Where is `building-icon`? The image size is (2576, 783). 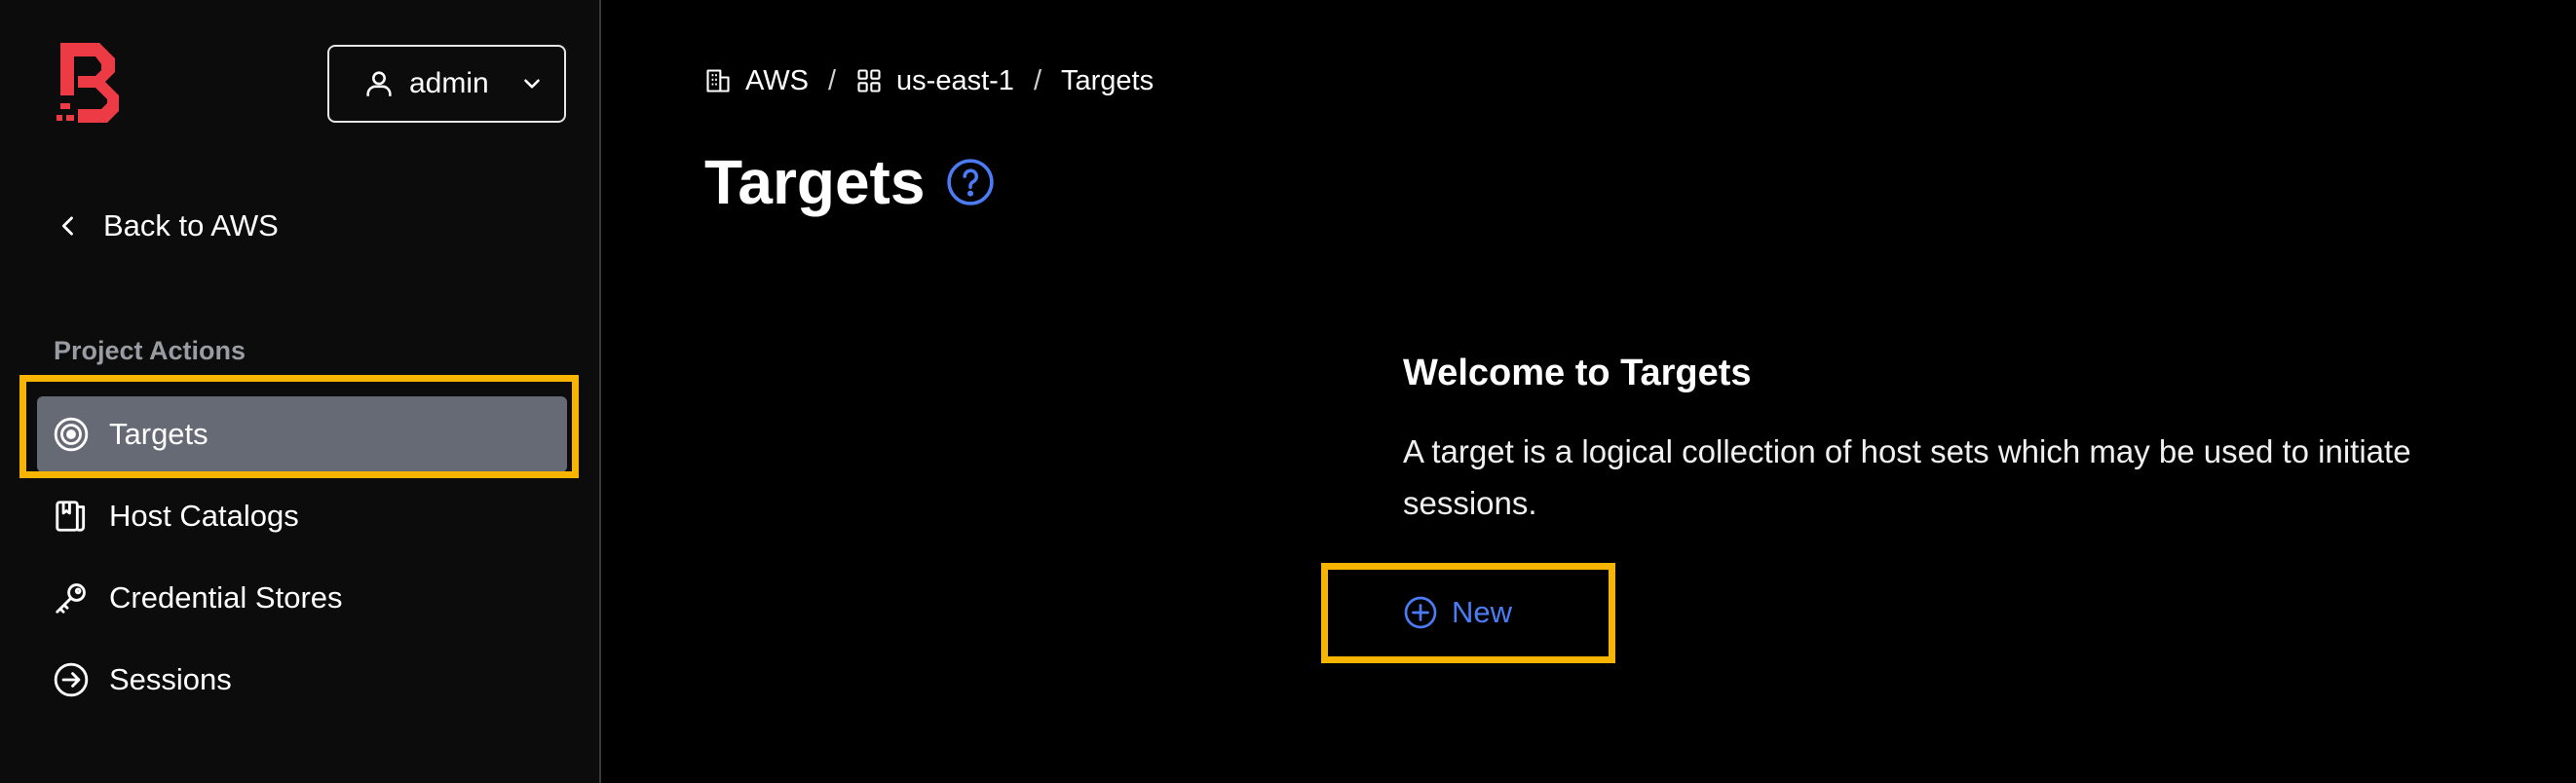 building-icon is located at coordinates (718, 81).